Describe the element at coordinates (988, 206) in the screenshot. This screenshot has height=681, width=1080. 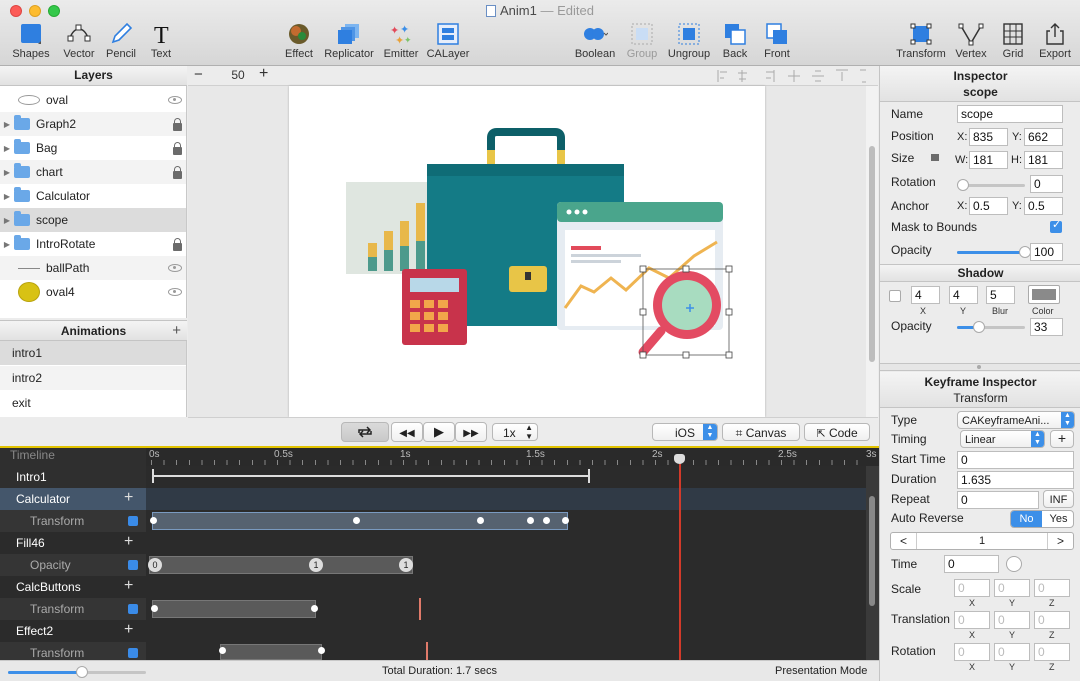
I see `anchor-x-field: 0.5` at that location.